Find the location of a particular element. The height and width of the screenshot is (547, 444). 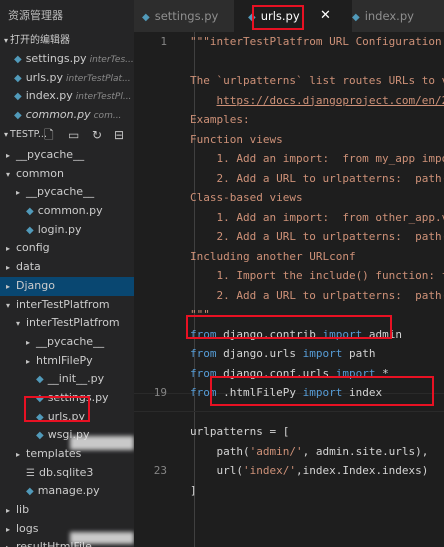

new-file-icon: 🗋 is located at coordinates (49, 135).